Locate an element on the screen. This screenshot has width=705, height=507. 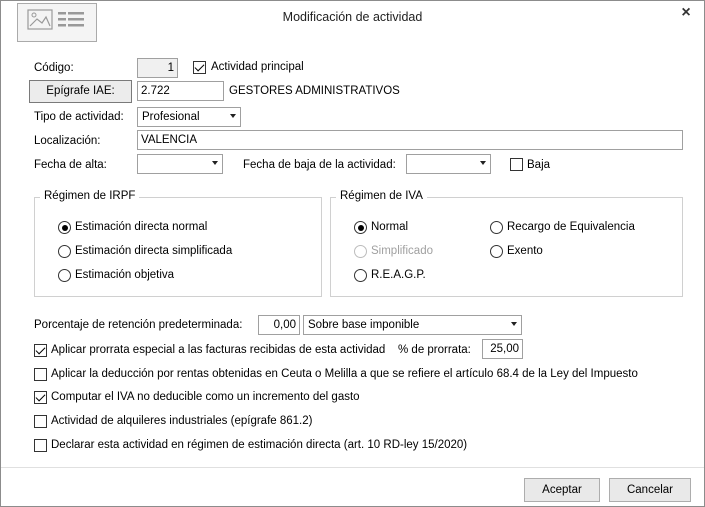
fecha-baja-picker is located at coordinates (448, 164).